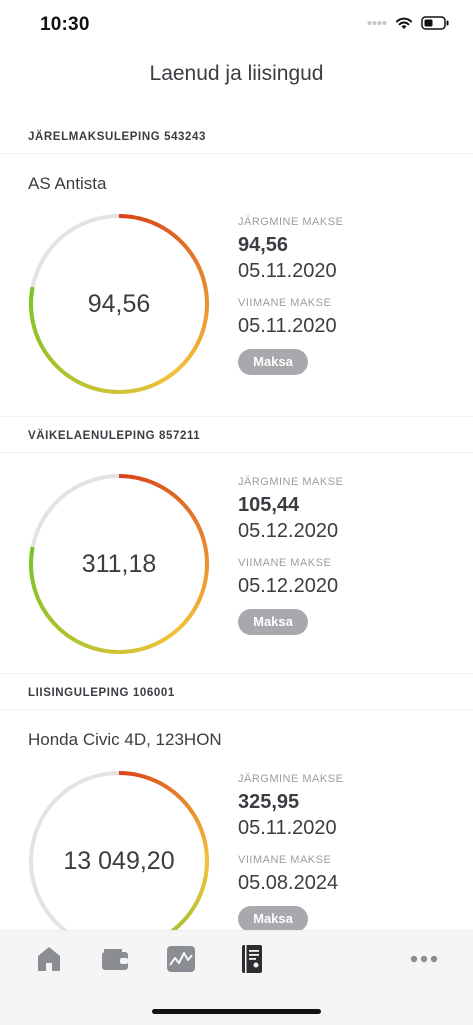 This screenshot has width=473, height=1025. I want to click on contract-header: JÄRELMAKSULEPING 543243, so click(236, 136).